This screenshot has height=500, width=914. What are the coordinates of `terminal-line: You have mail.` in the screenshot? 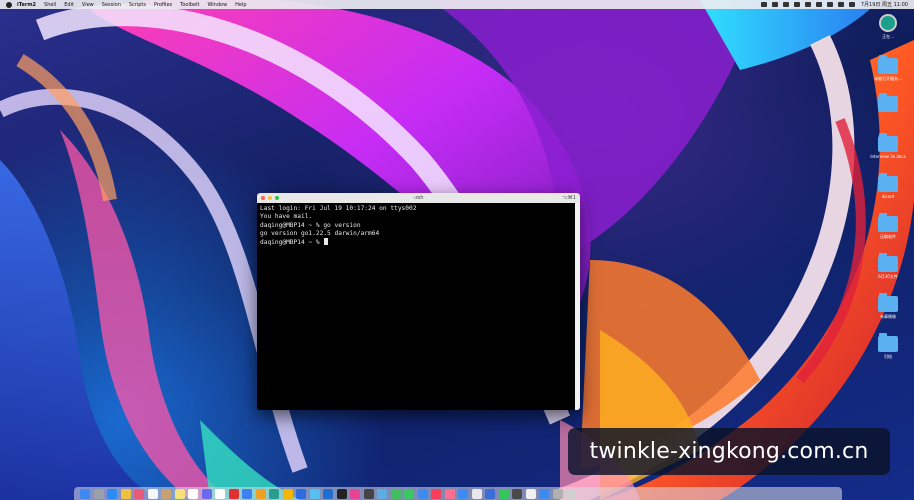 It's located at (286, 217).